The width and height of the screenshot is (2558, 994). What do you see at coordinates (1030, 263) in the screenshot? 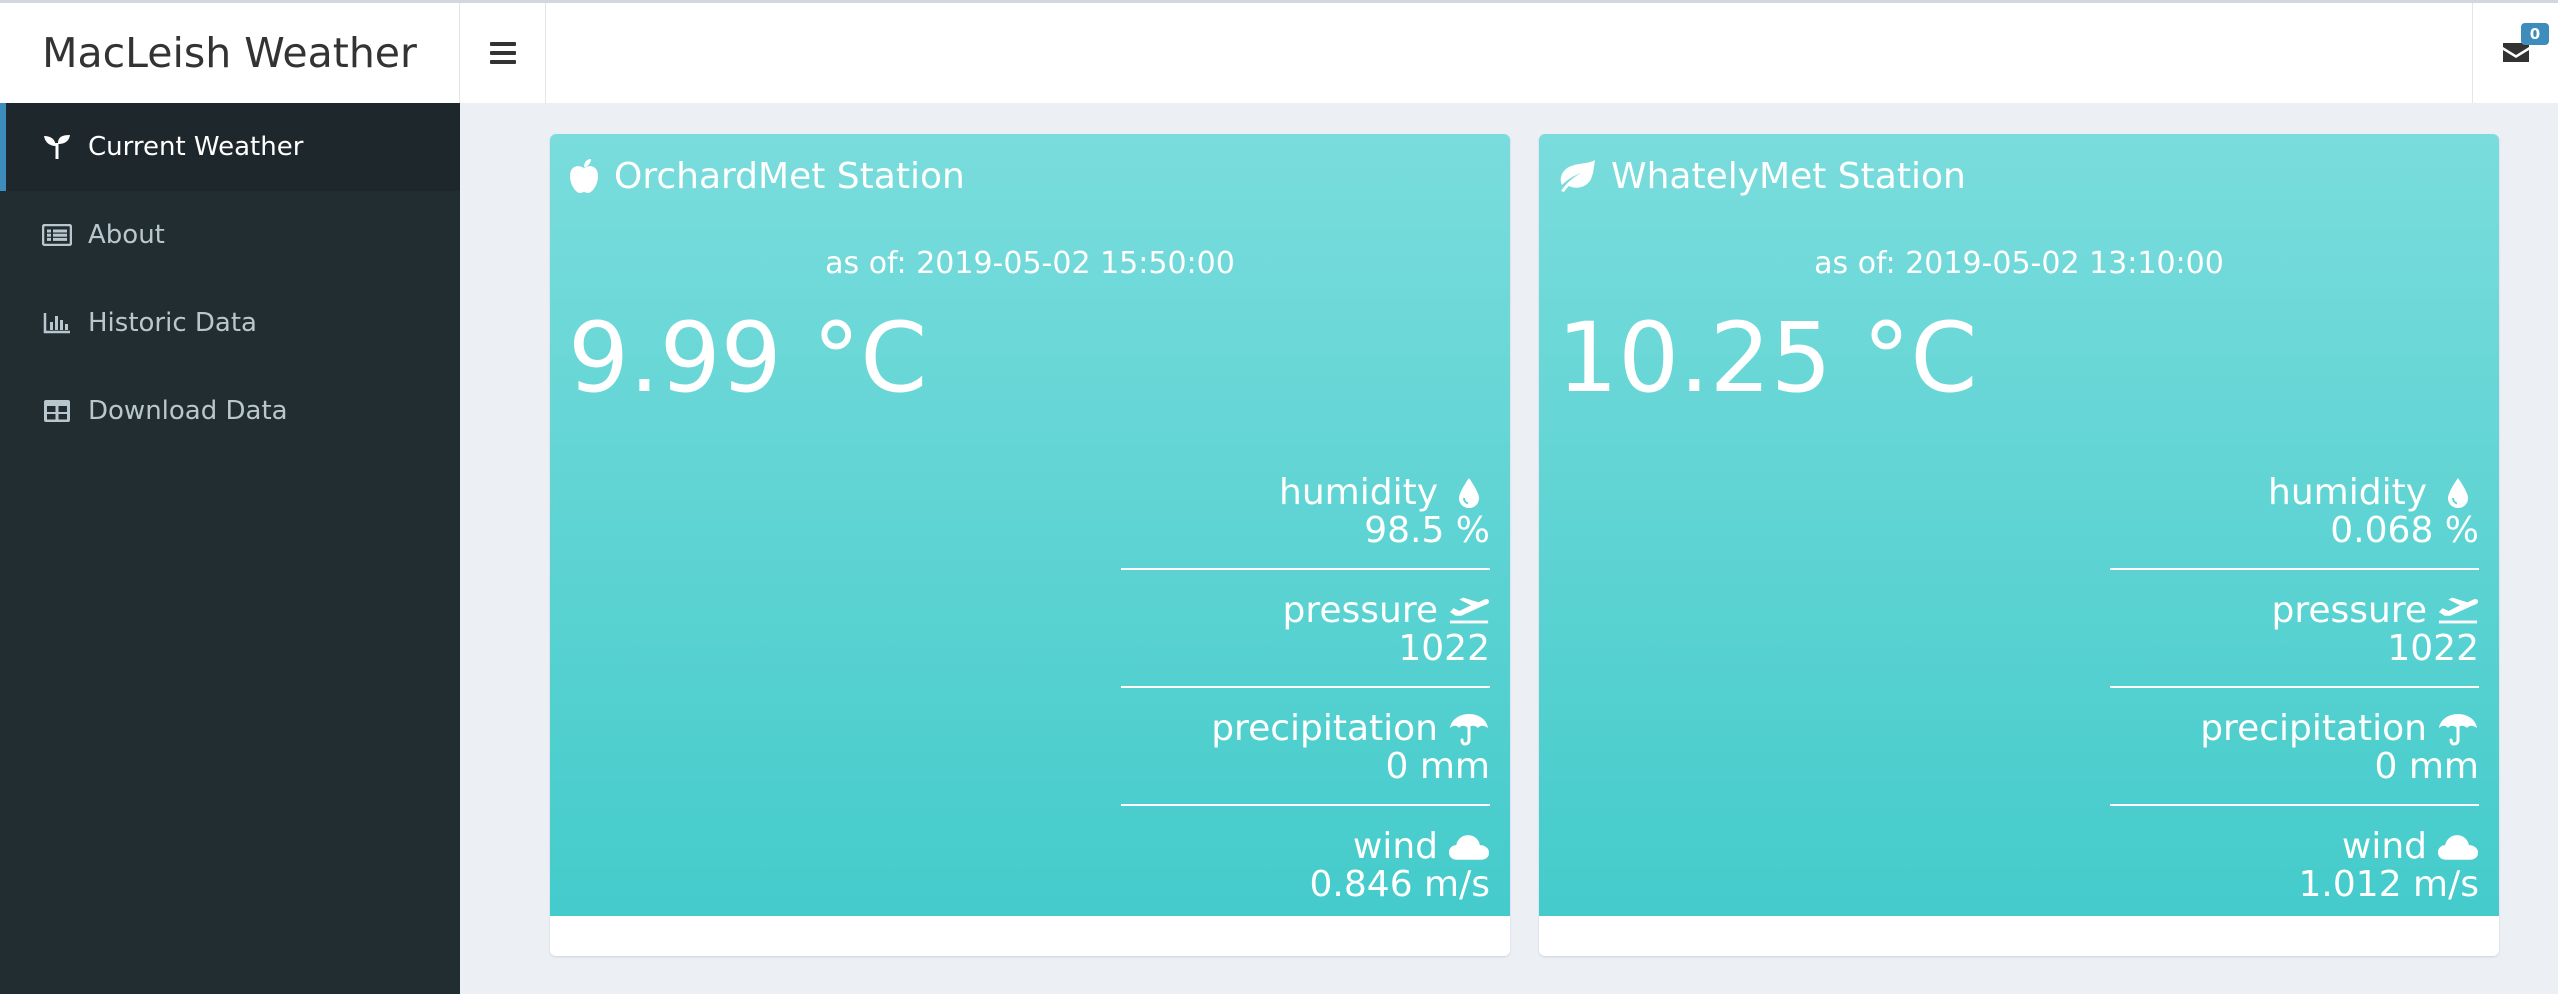
I see `as-of-timestamp: as of: 2019-05-02 15:50:00` at bounding box center [1030, 263].